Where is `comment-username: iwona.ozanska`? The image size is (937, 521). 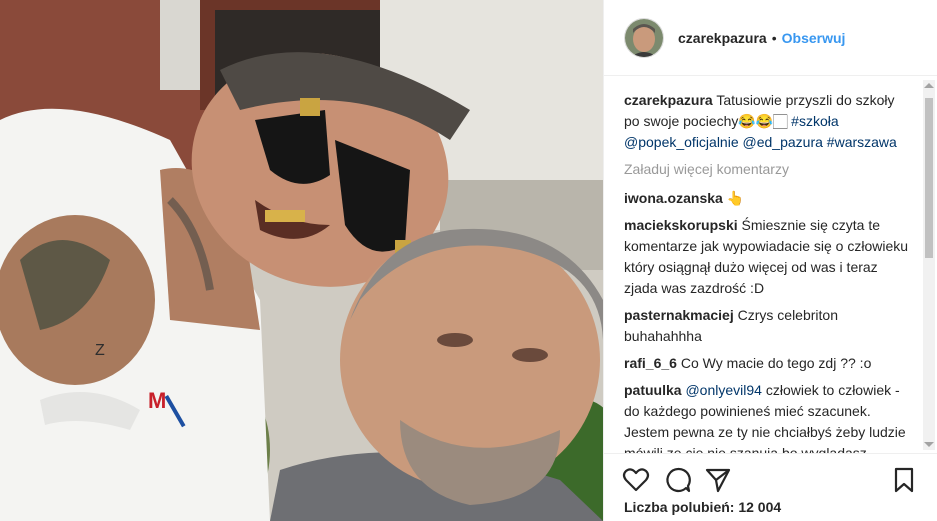 comment-username: iwona.ozanska is located at coordinates (673, 198).